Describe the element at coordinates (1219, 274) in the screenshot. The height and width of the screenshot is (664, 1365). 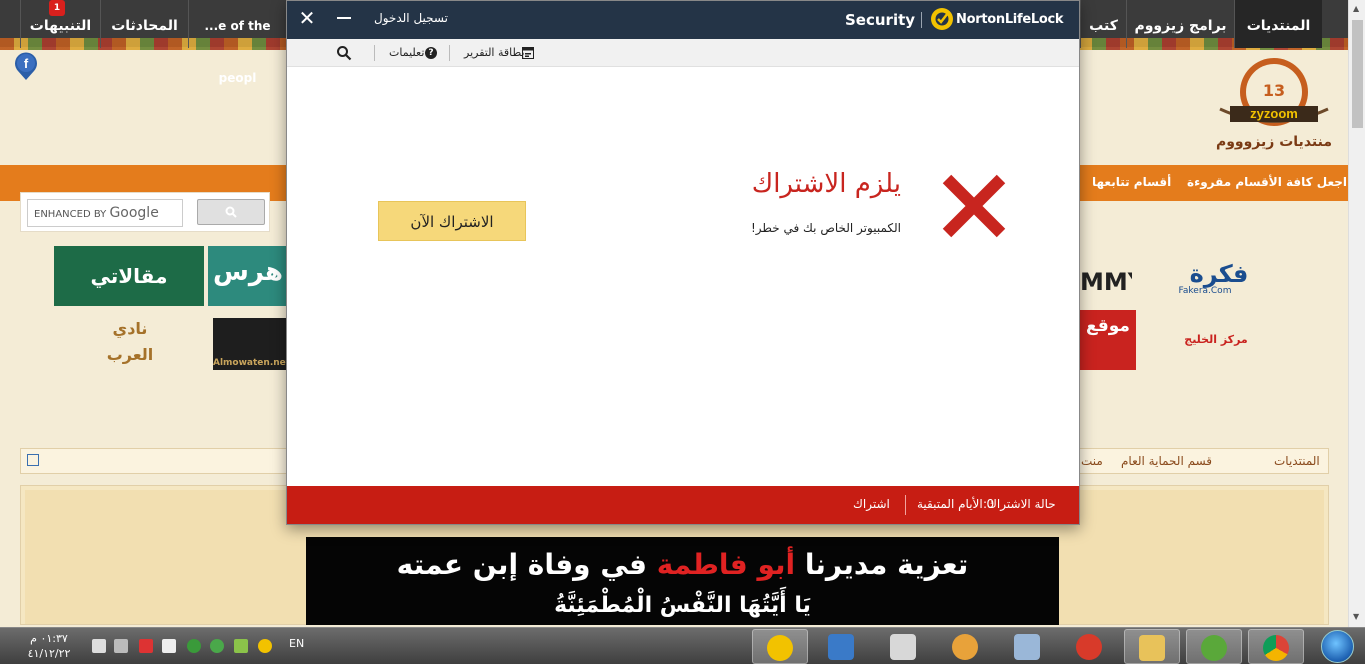
I see `fakera-title: فكرة` at that location.